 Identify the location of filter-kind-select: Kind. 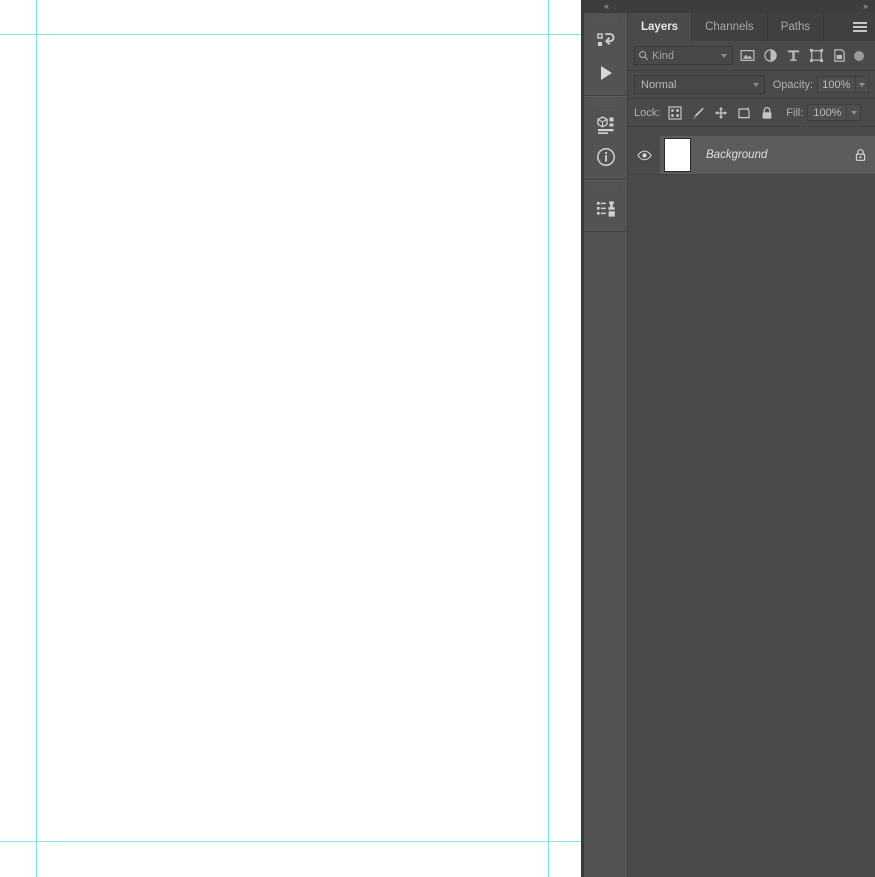
(683, 55).